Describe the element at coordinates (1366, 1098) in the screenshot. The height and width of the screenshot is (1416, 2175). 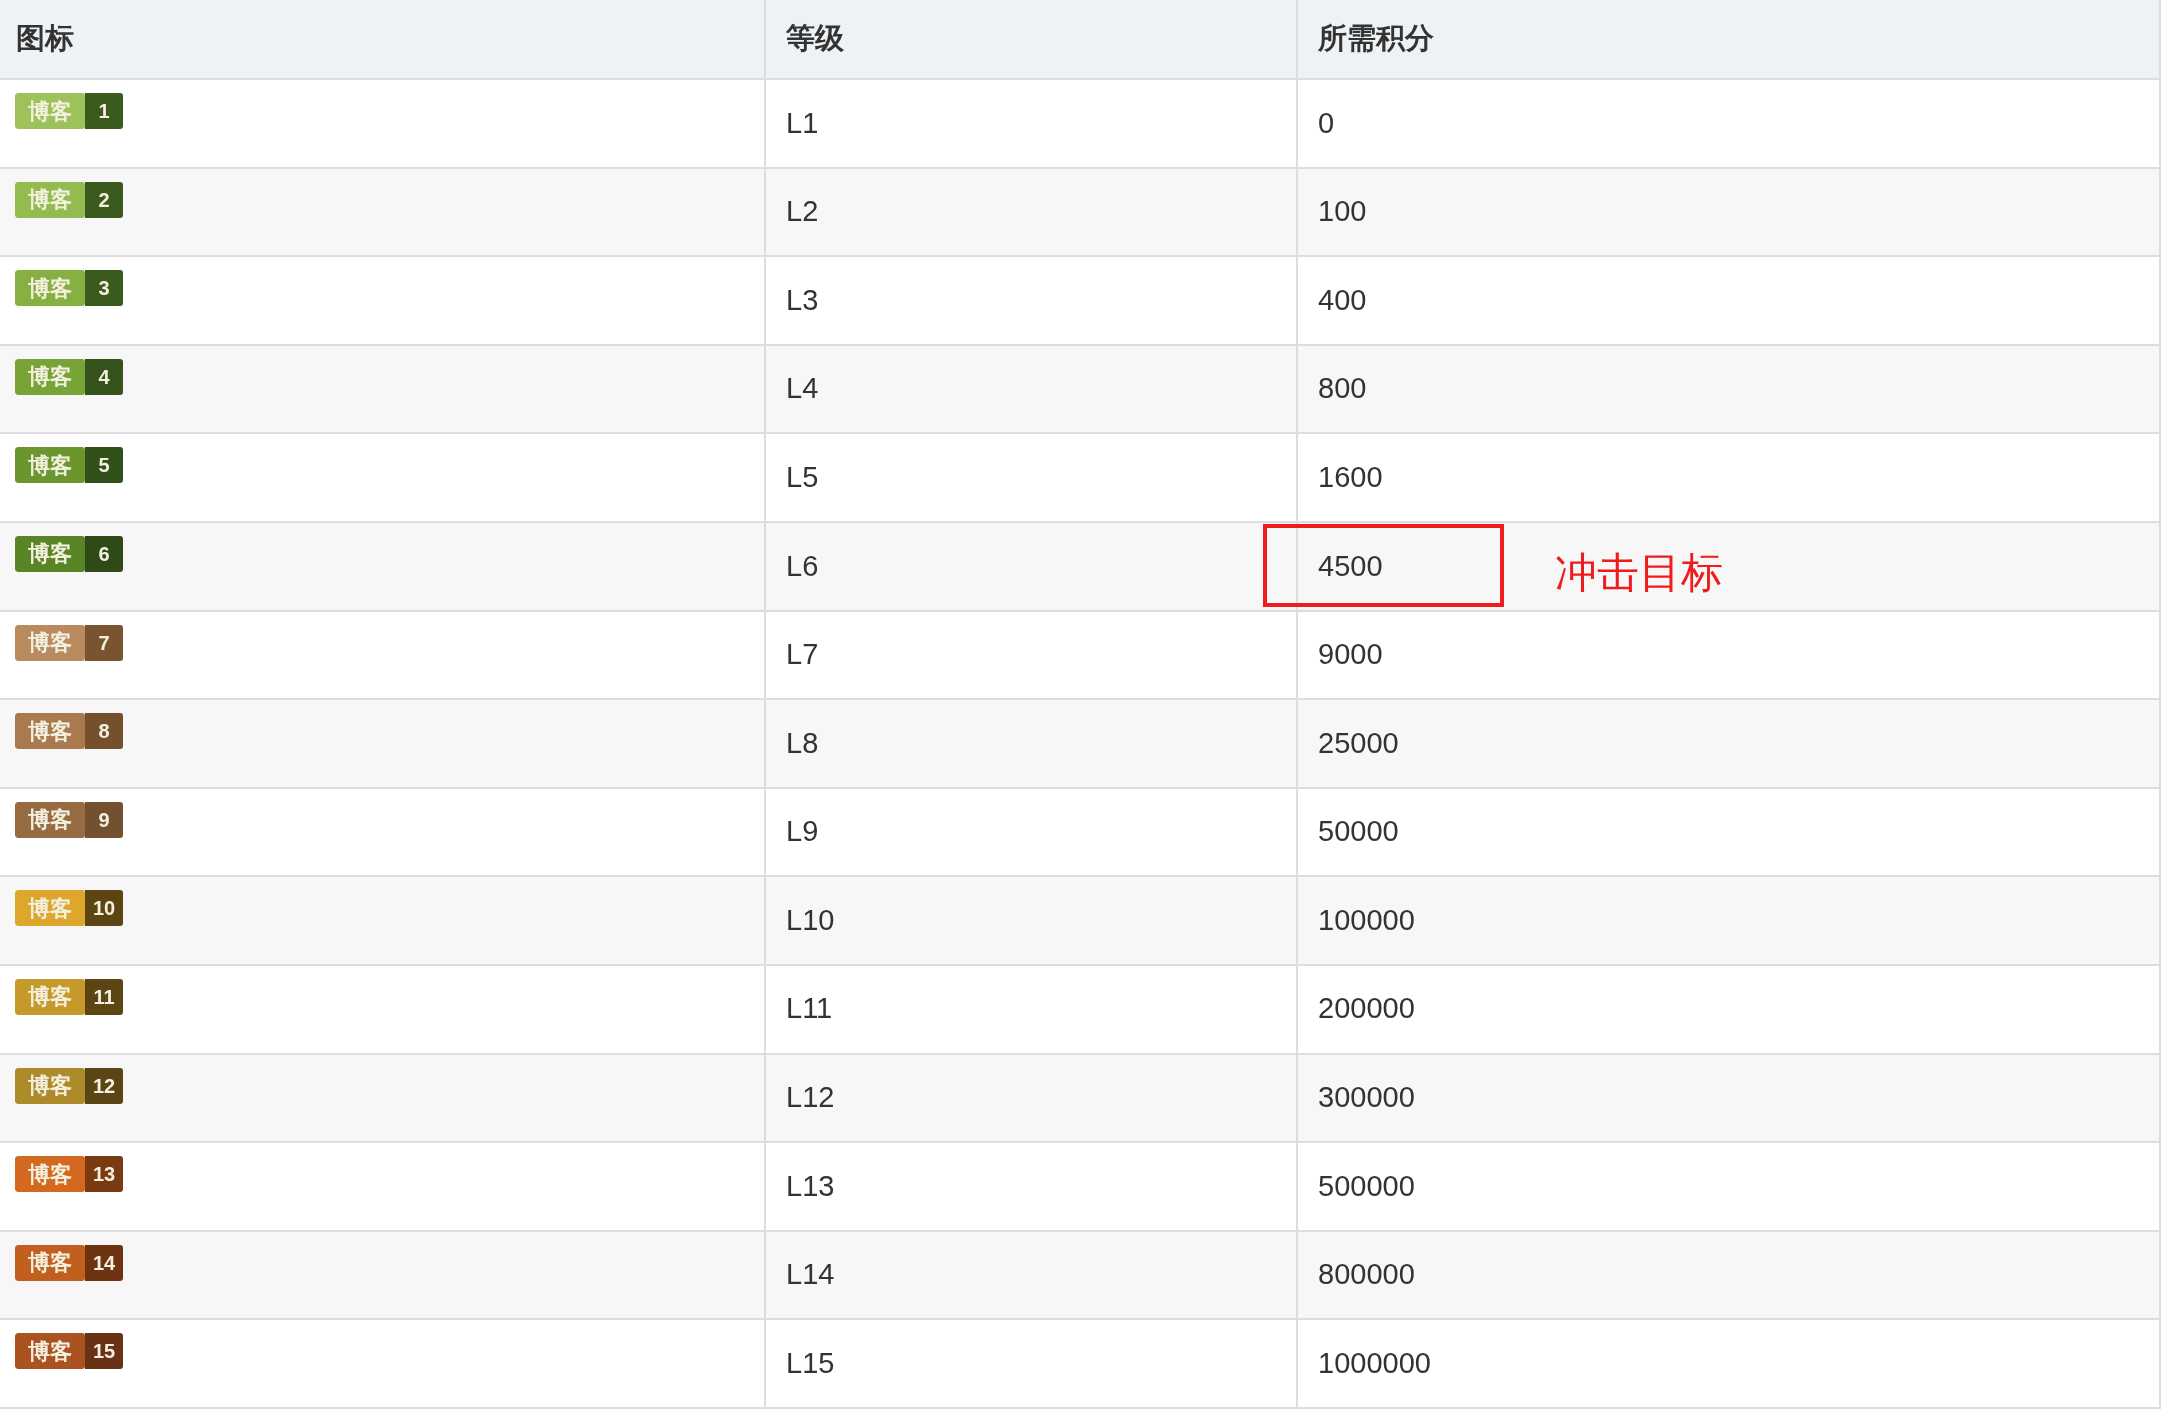
I see `points-text: 300000` at that location.